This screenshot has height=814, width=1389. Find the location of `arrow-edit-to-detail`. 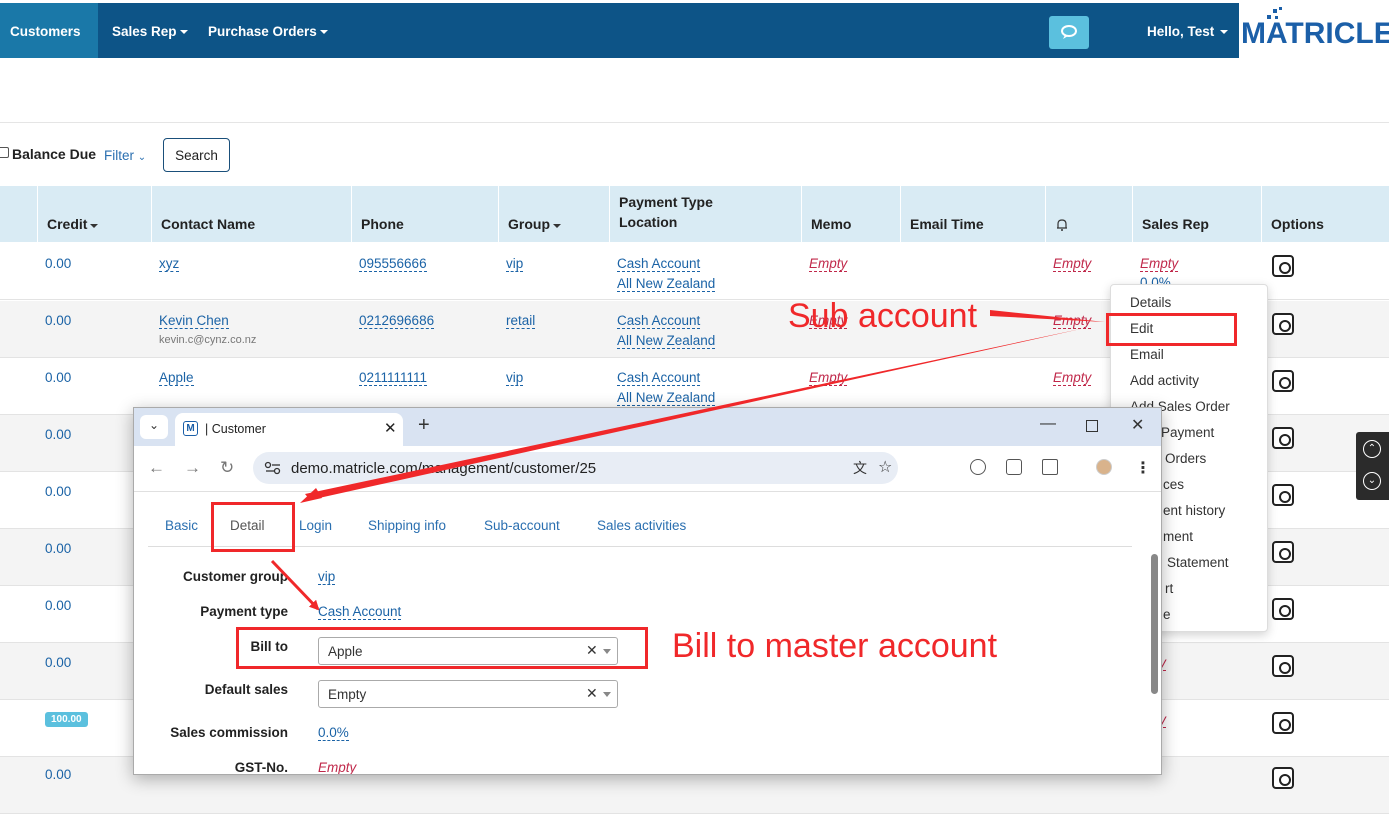

arrow-edit-to-detail is located at coordinates (695, 414).